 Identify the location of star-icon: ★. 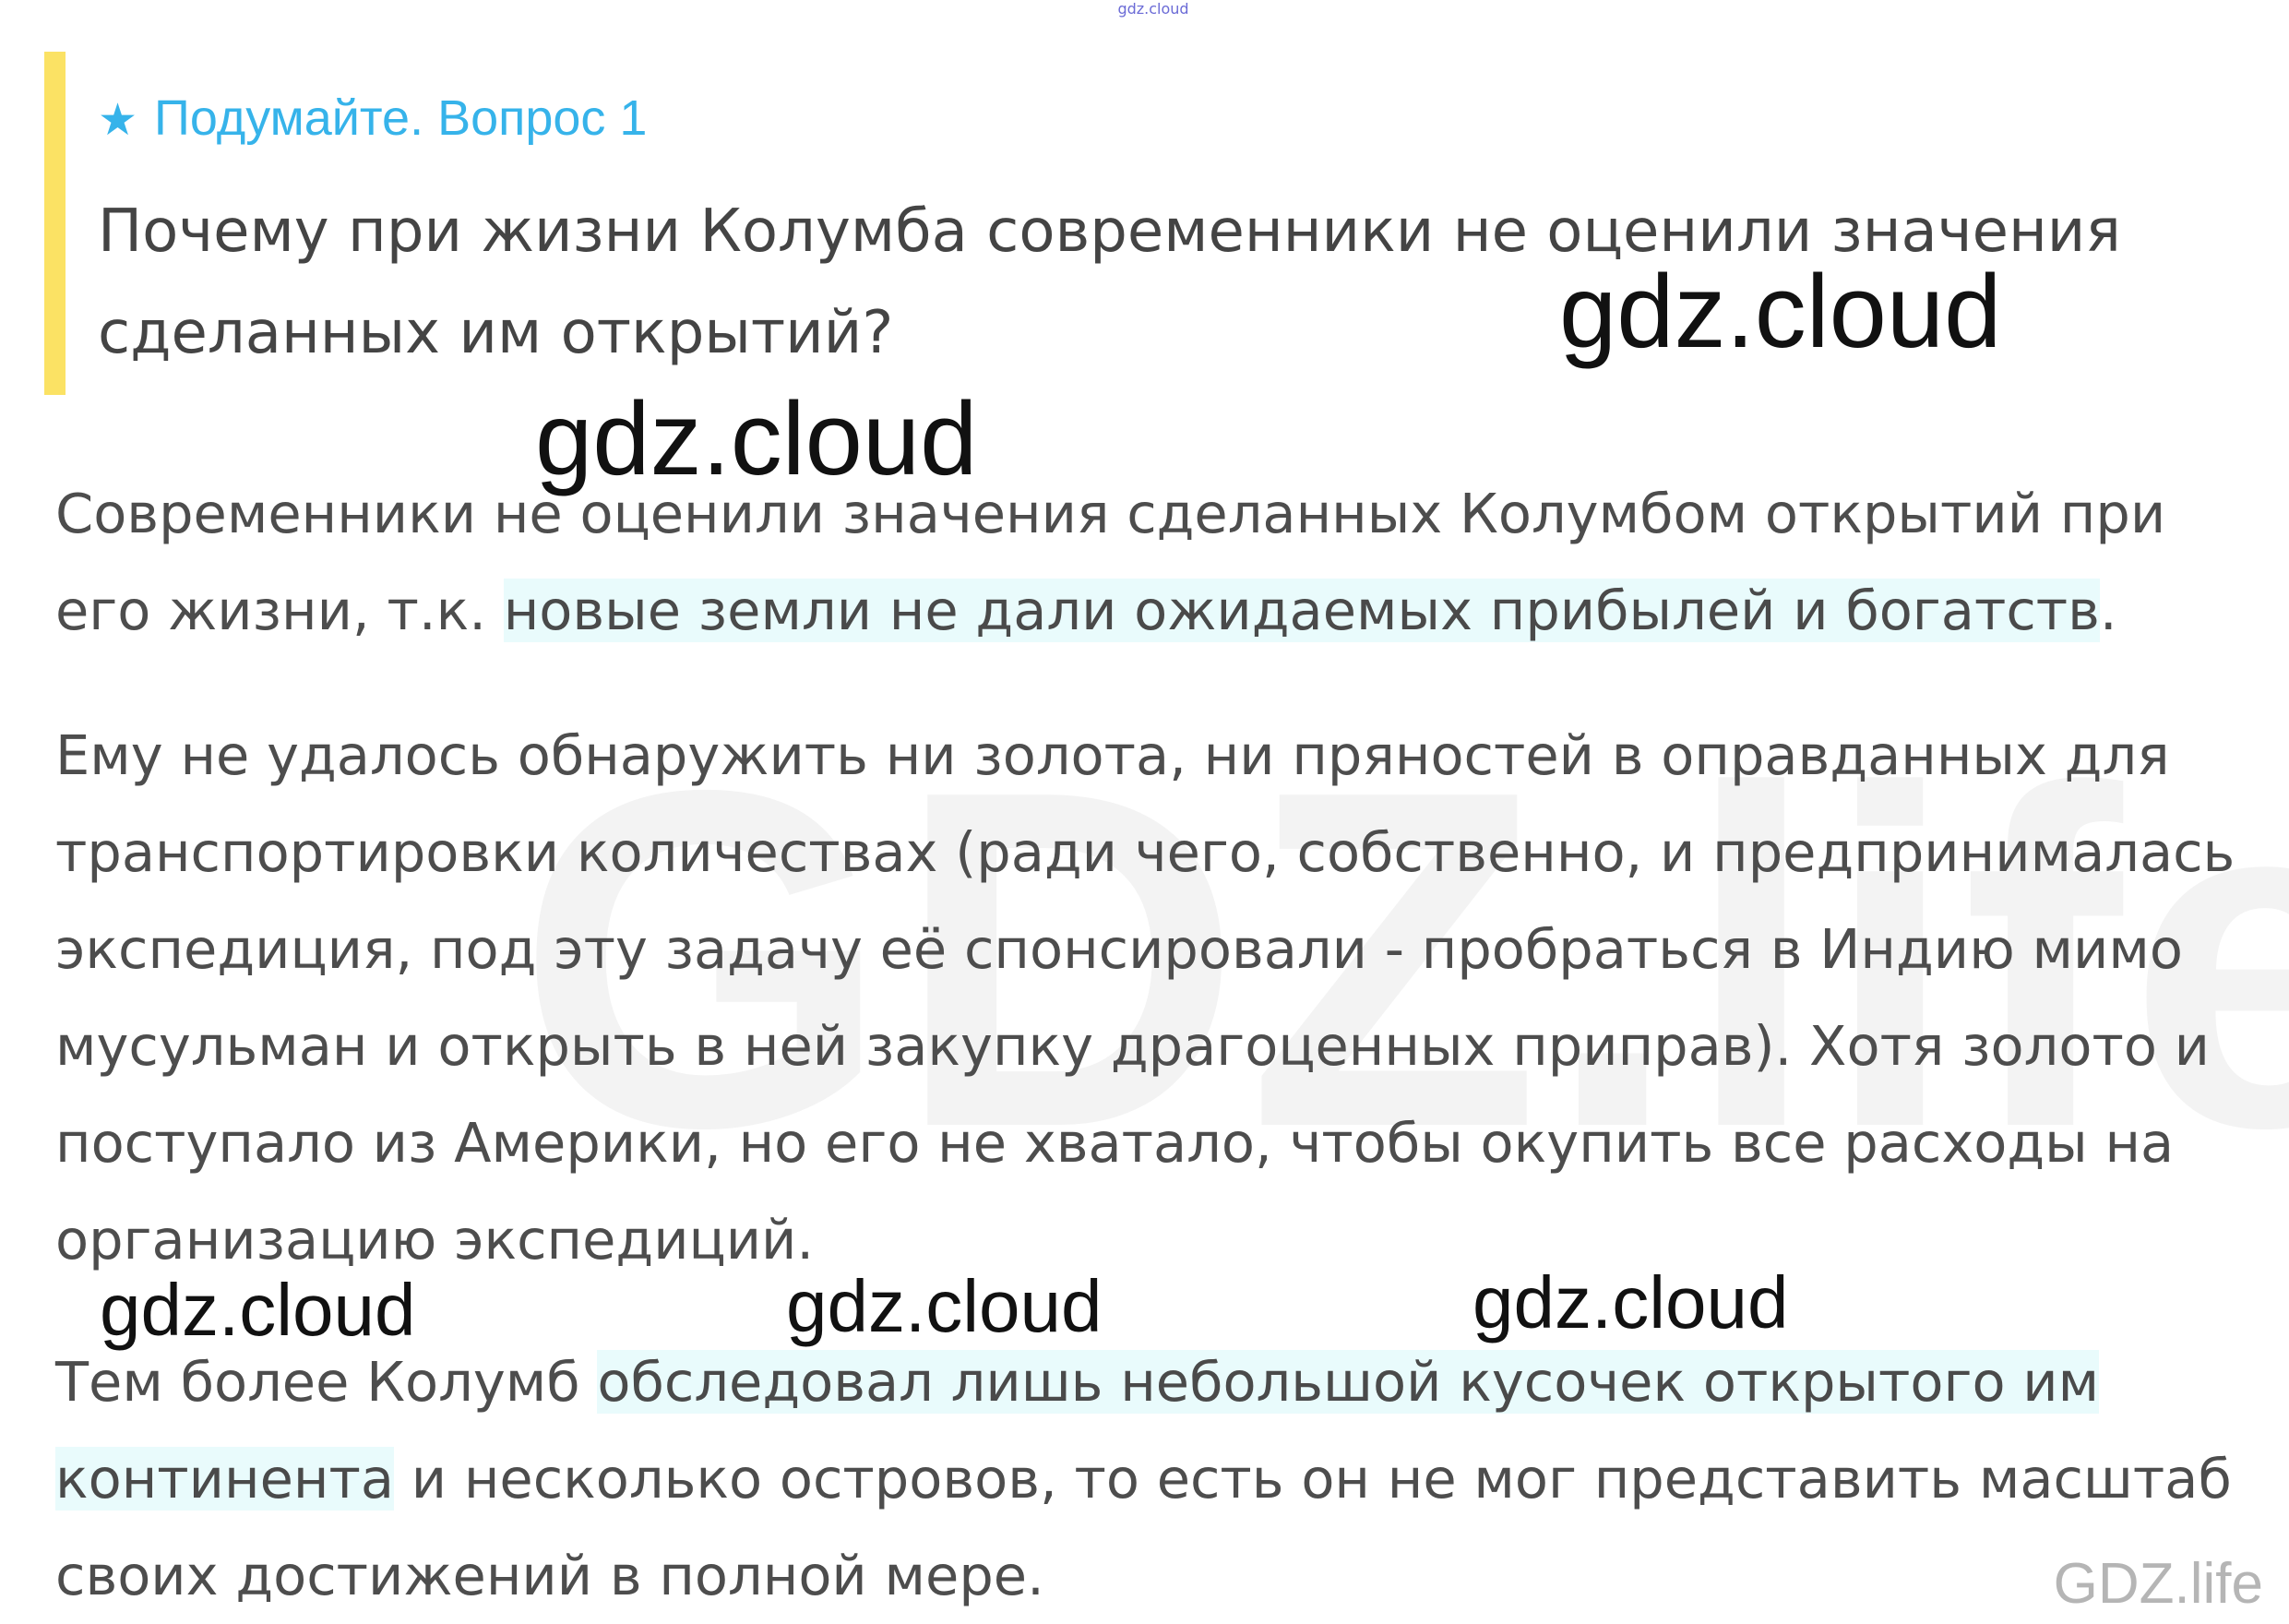
(118, 121).